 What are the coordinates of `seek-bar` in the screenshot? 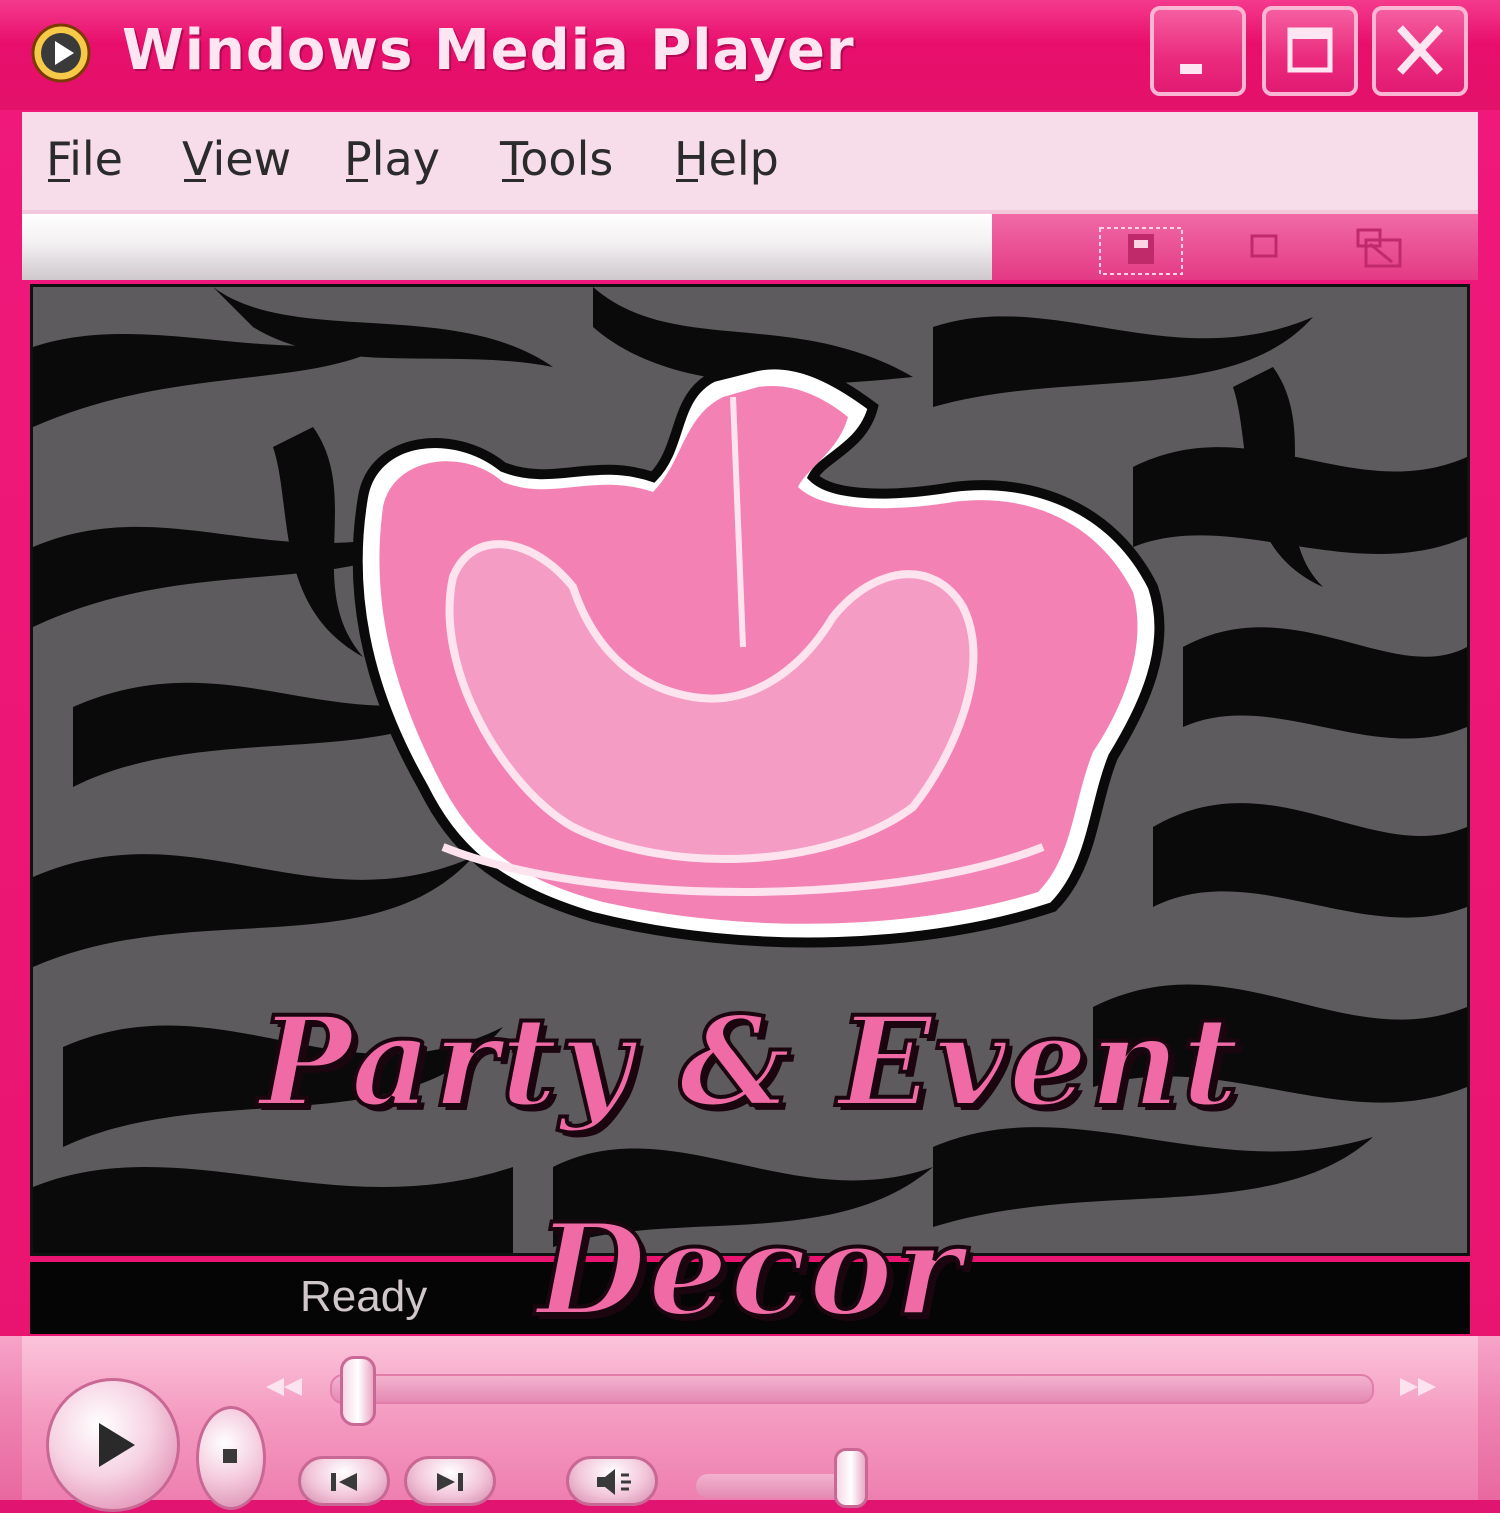 It's located at (852, 1389).